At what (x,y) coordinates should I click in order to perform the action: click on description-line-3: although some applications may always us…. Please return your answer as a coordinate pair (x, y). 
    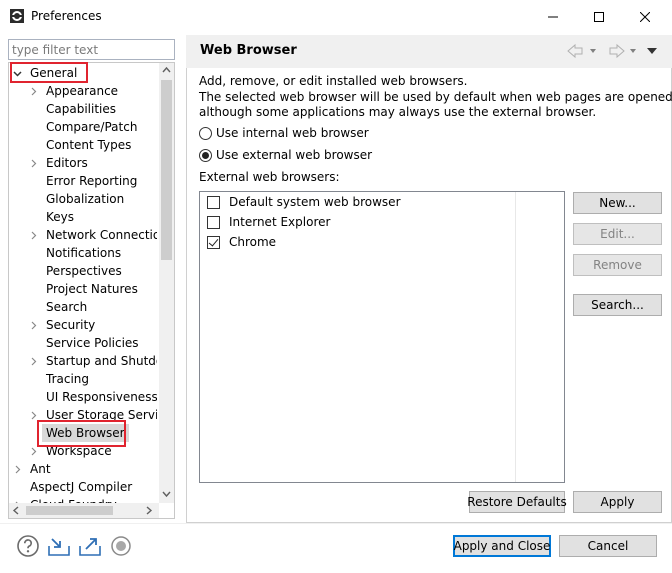
    Looking at the image, I should click on (398, 112).